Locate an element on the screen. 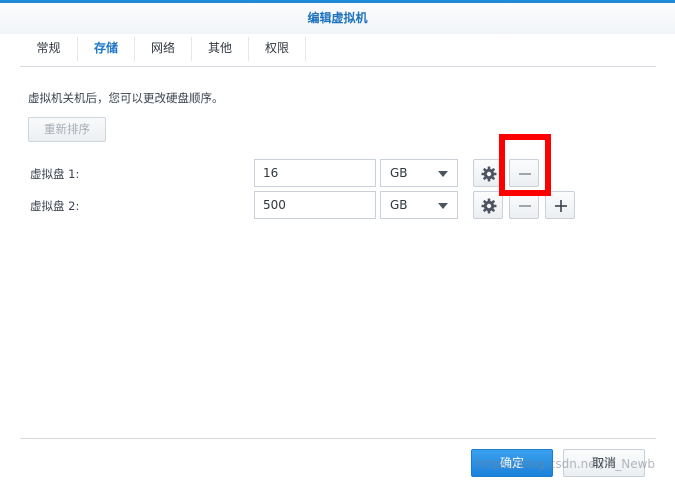  disk-label: 虚拟盘 2: is located at coordinates (55, 206).